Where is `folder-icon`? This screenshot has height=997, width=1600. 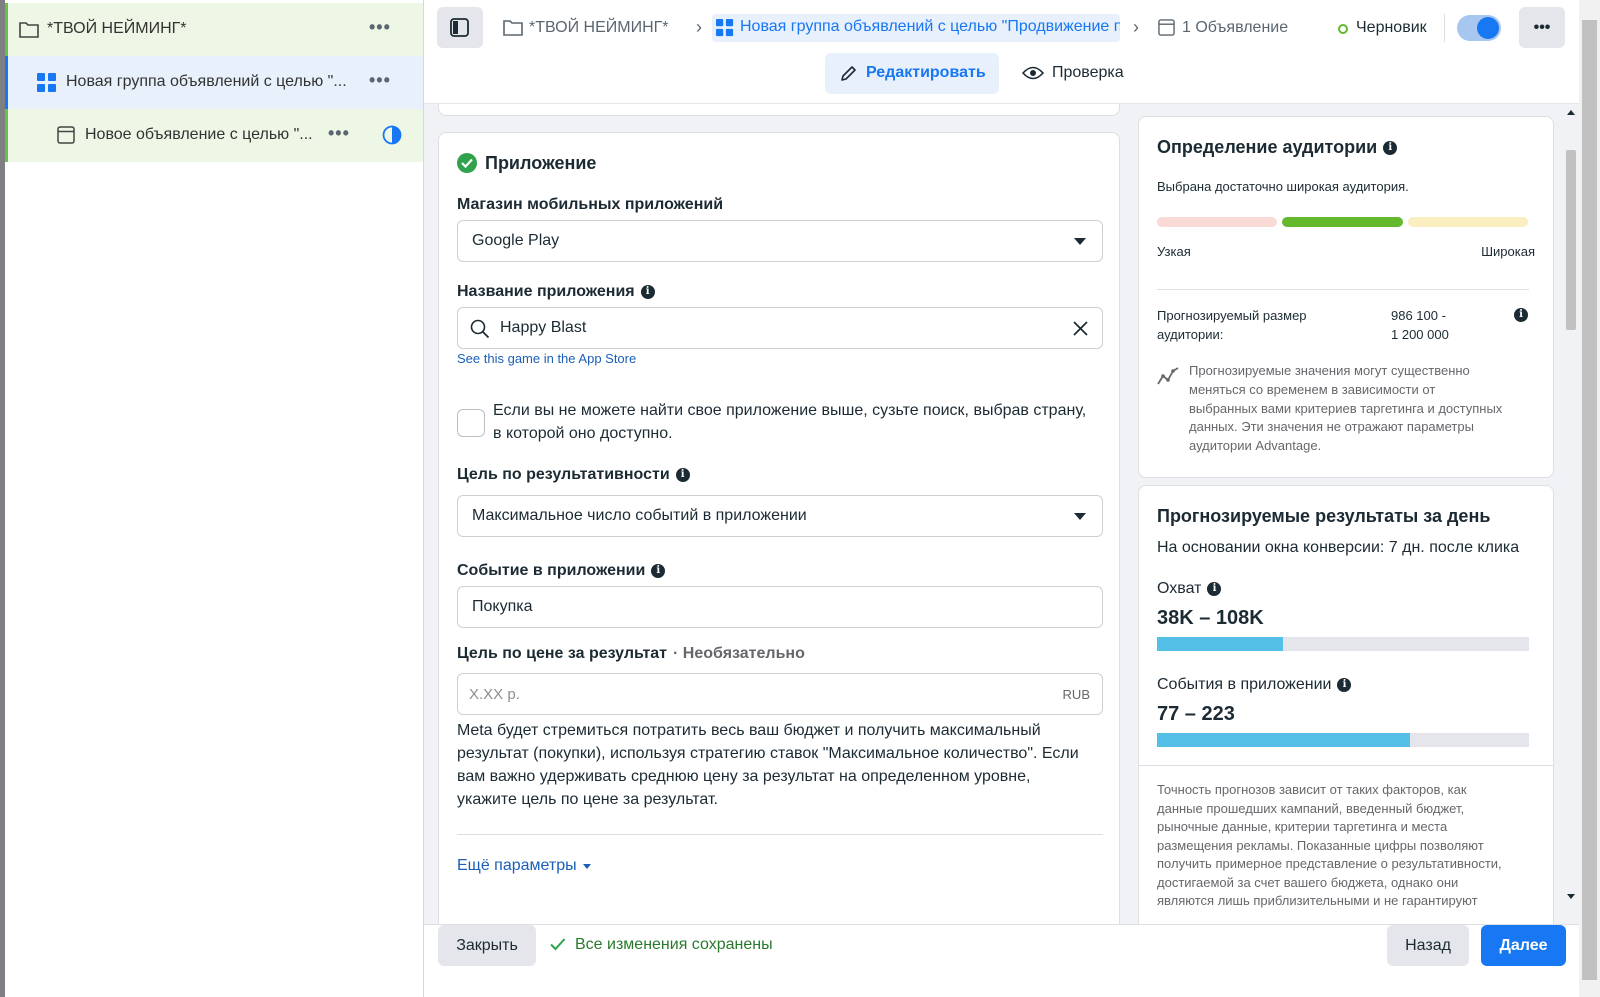 folder-icon is located at coordinates (29, 30).